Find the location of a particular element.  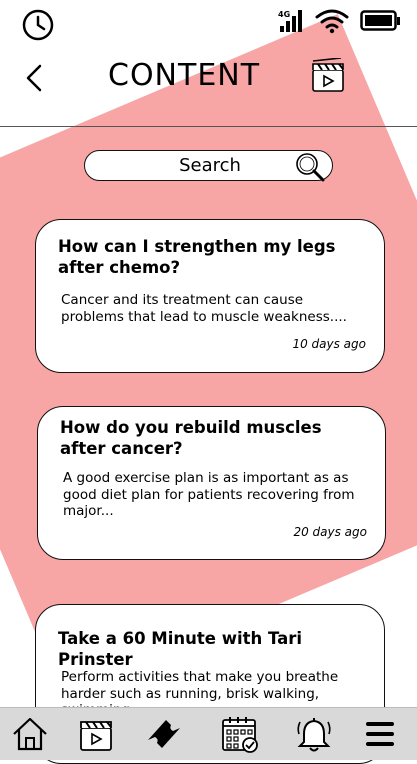

article-timestamp: 20 days ago is located at coordinates (330, 532).